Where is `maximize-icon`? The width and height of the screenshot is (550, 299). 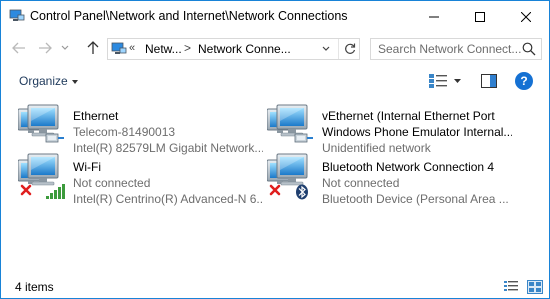 maximize-icon is located at coordinates (480, 16).